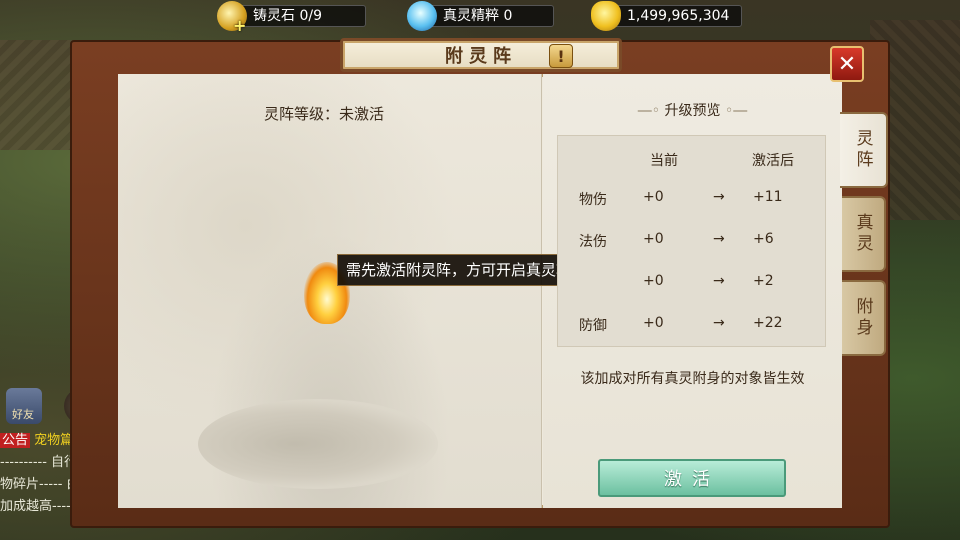  Describe the element at coordinates (692, 478) in the screenshot. I see `activate-button: 激活` at that location.